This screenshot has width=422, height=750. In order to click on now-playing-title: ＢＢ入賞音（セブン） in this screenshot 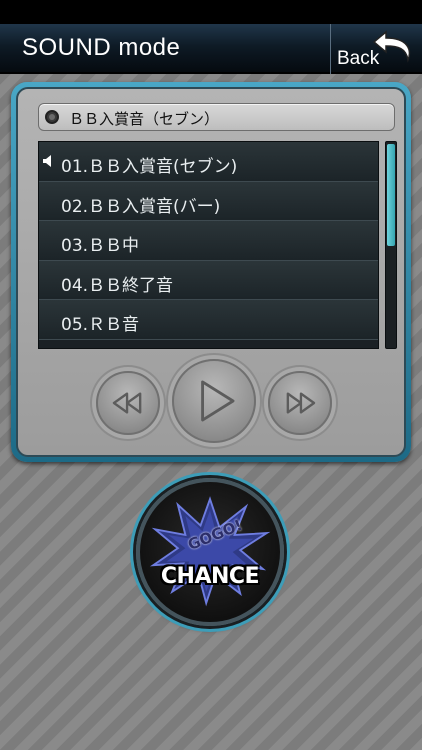, I will do `click(144, 119)`.